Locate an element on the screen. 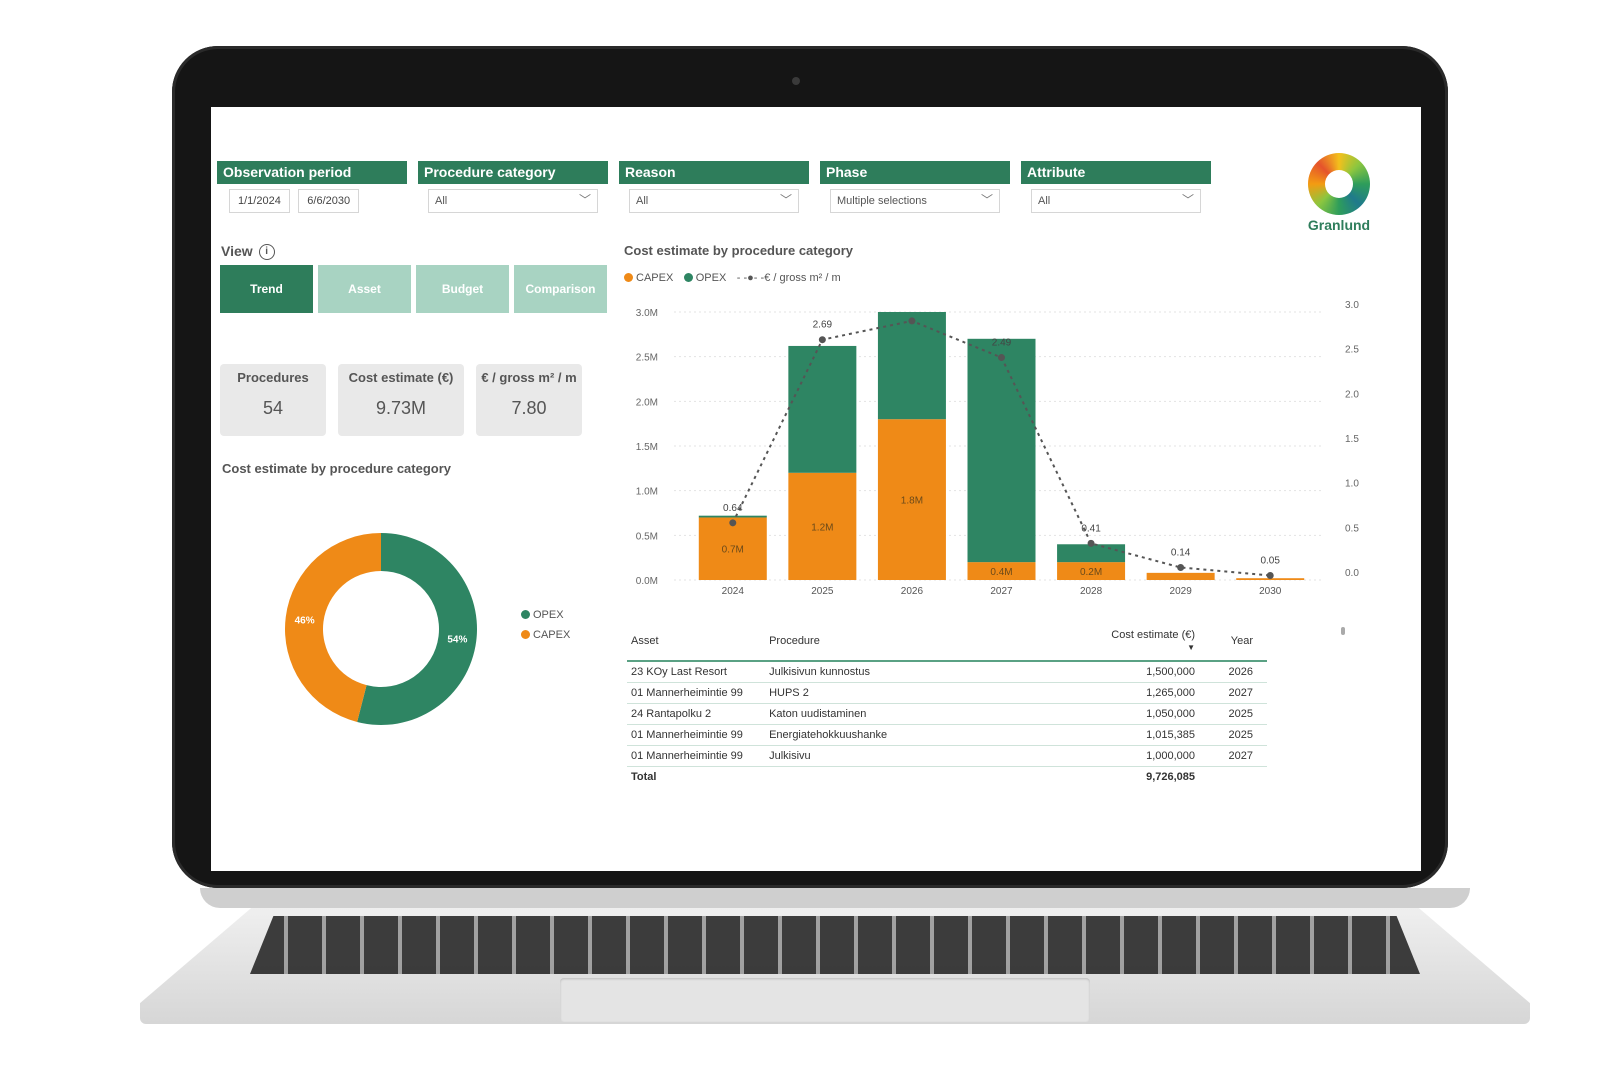 The height and width of the screenshot is (1080, 1620). camera-icon is located at coordinates (796, 81).